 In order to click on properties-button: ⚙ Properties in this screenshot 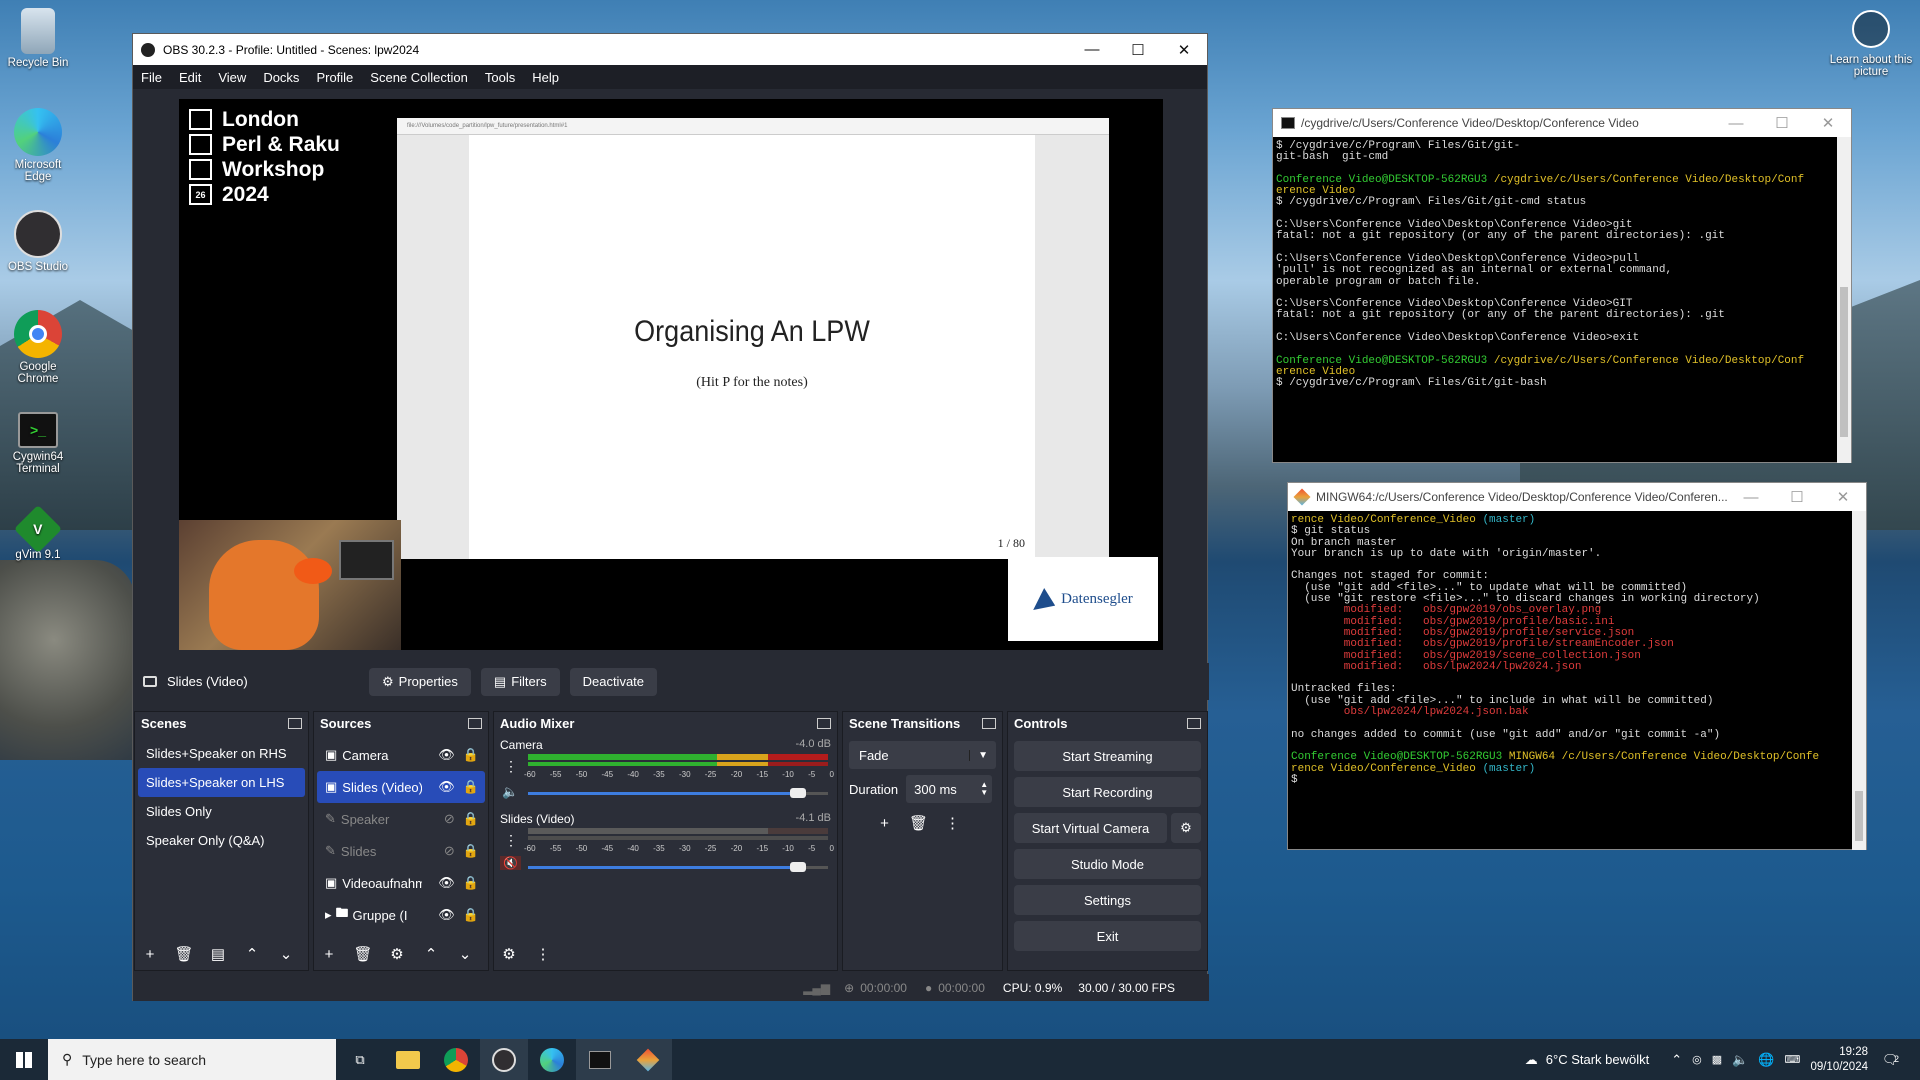, I will do `click(420, 681)`.